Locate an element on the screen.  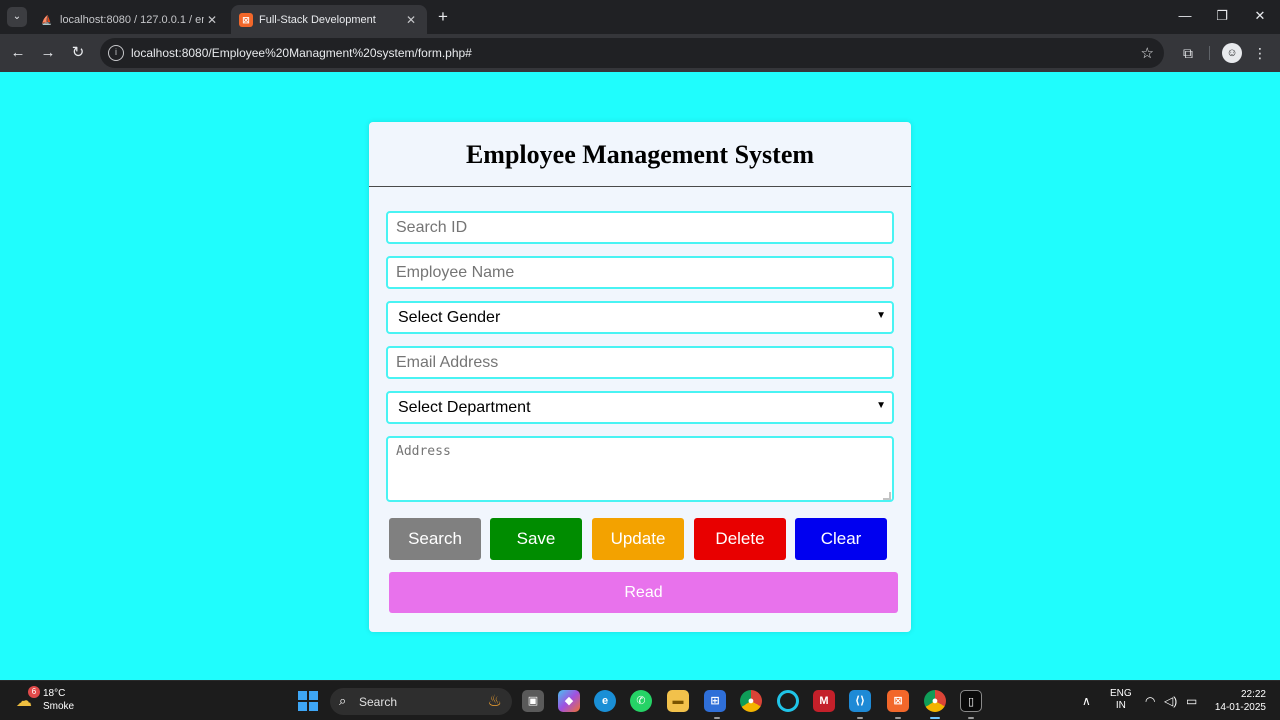
cortana-icon is located at coordinates (788, 701).